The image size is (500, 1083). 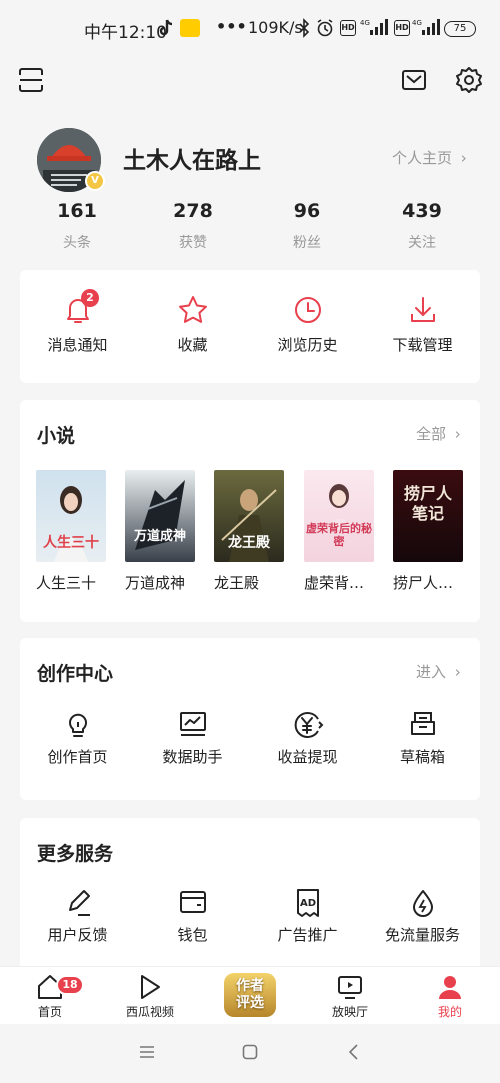 What do you see at coordinates (75, 854) in the screenshot?
I see `more-services-title: 更多服务` at bounding box center [75, 854].